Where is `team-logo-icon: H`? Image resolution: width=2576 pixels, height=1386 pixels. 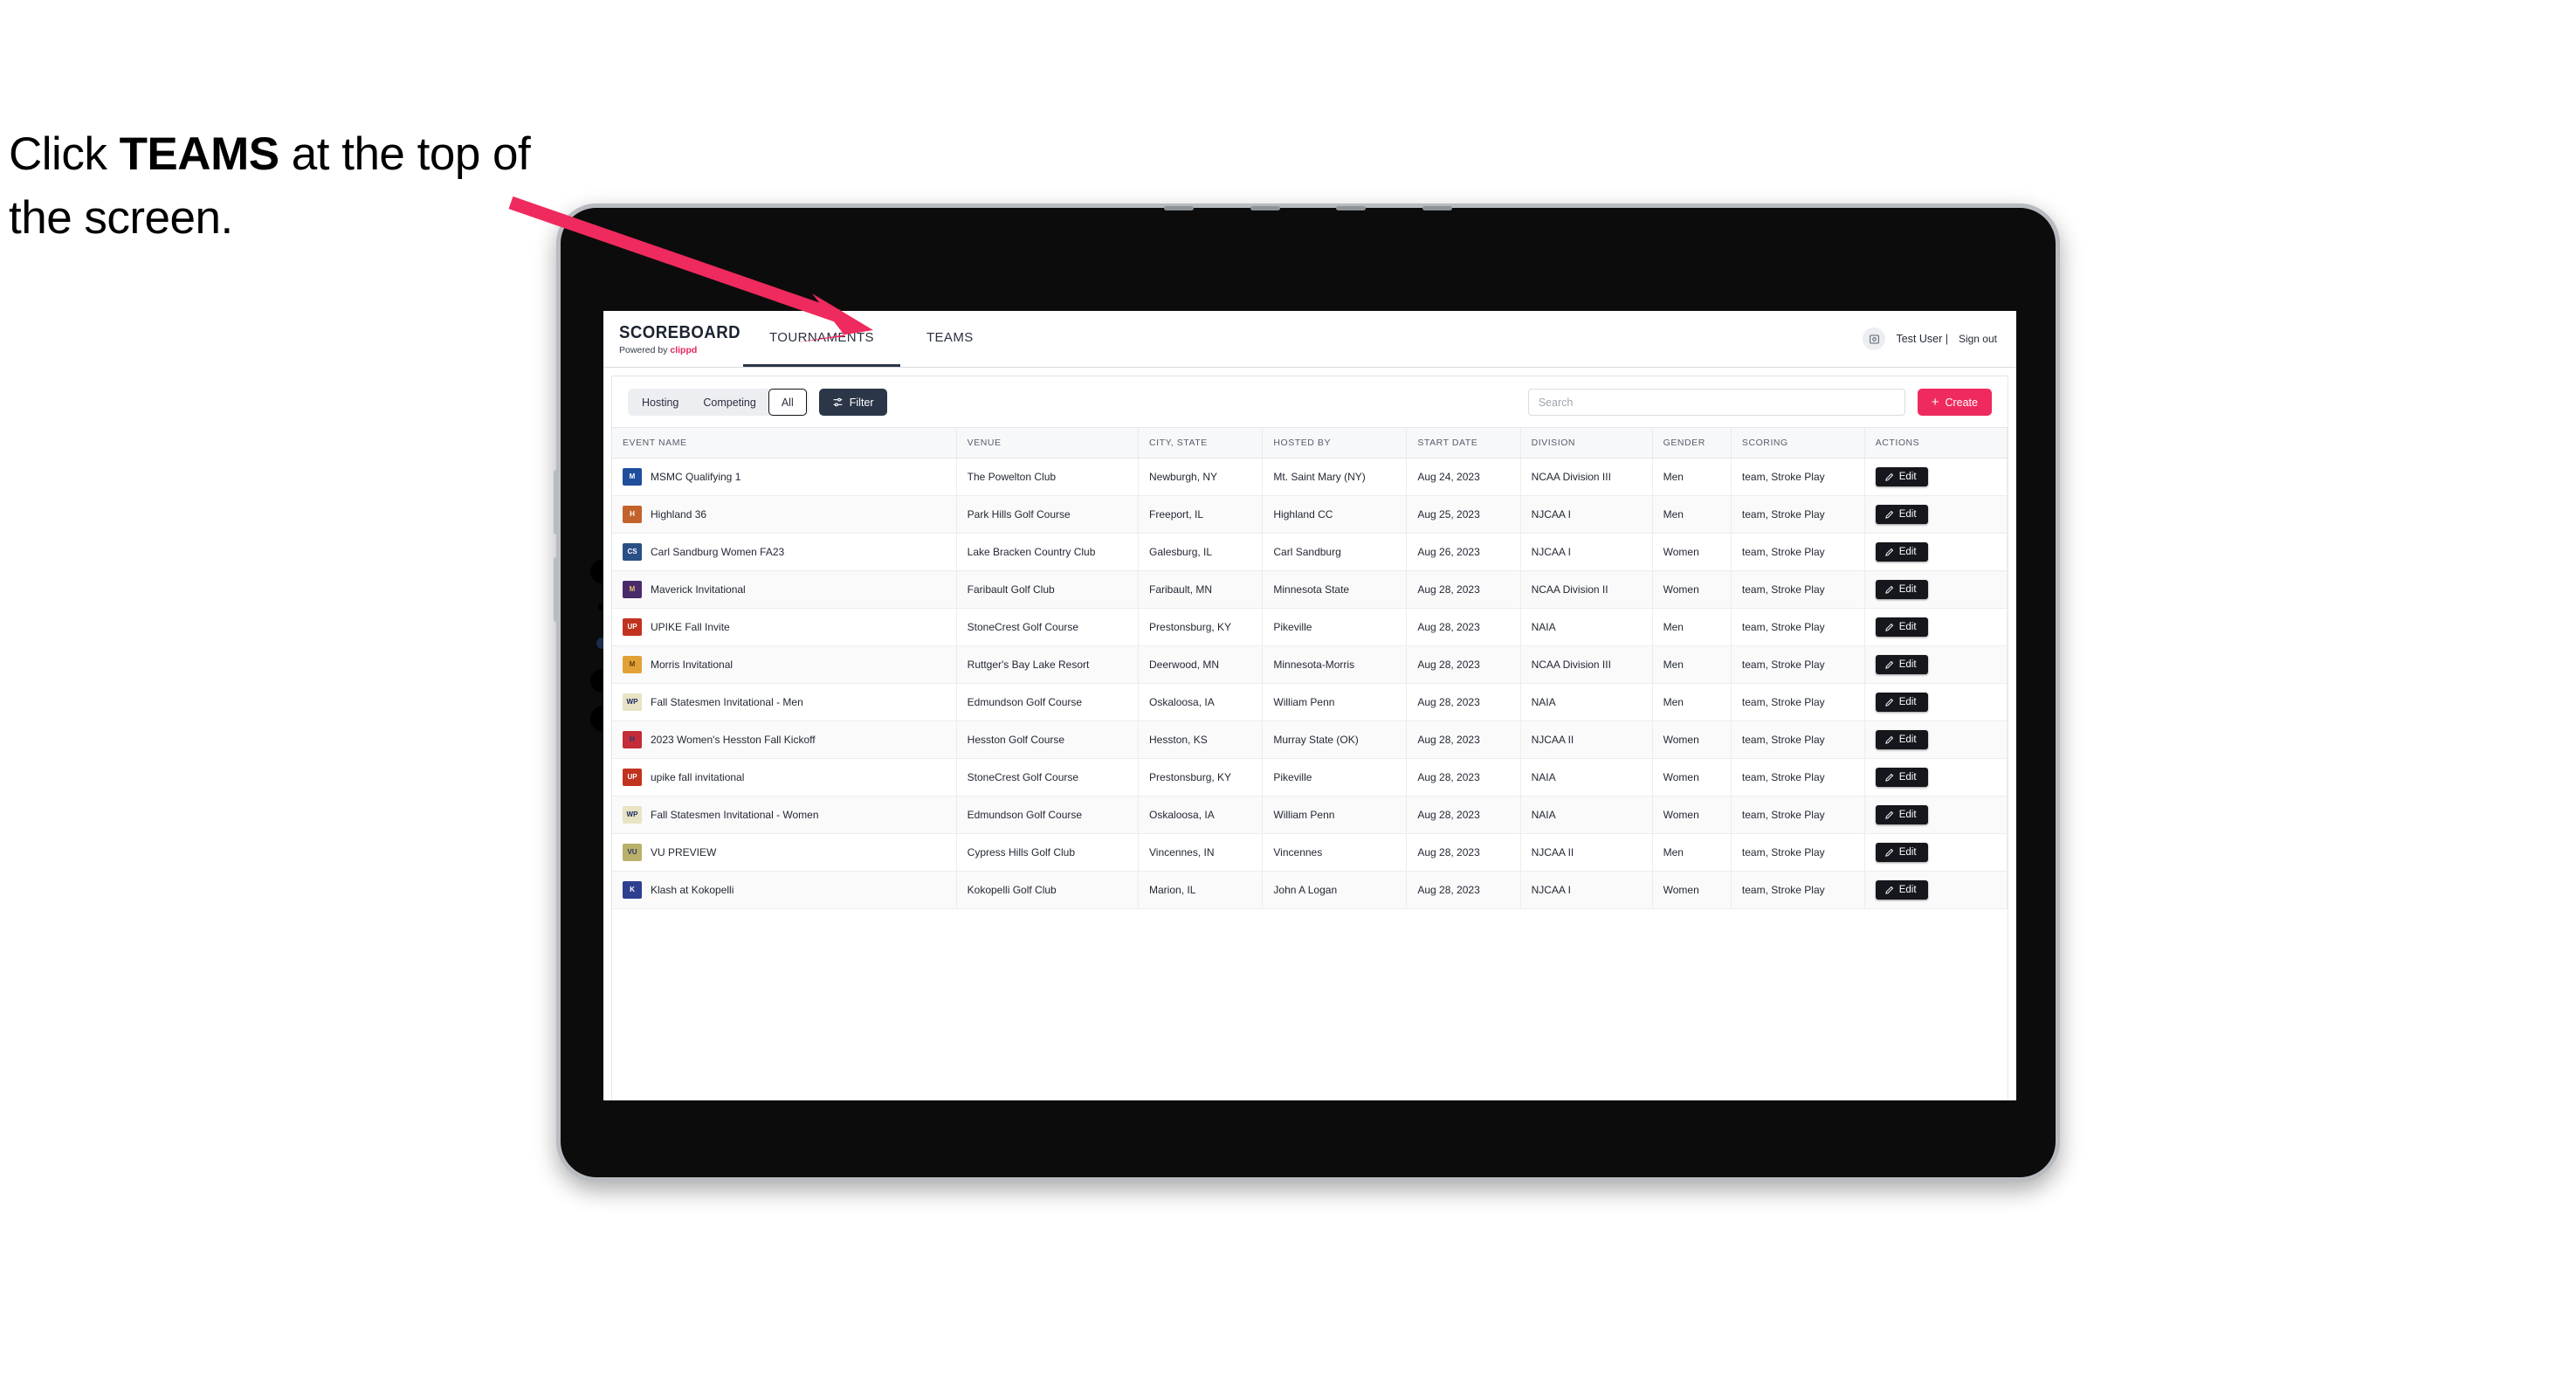 team-logo-icon: H is located at coordinates (632, 739).